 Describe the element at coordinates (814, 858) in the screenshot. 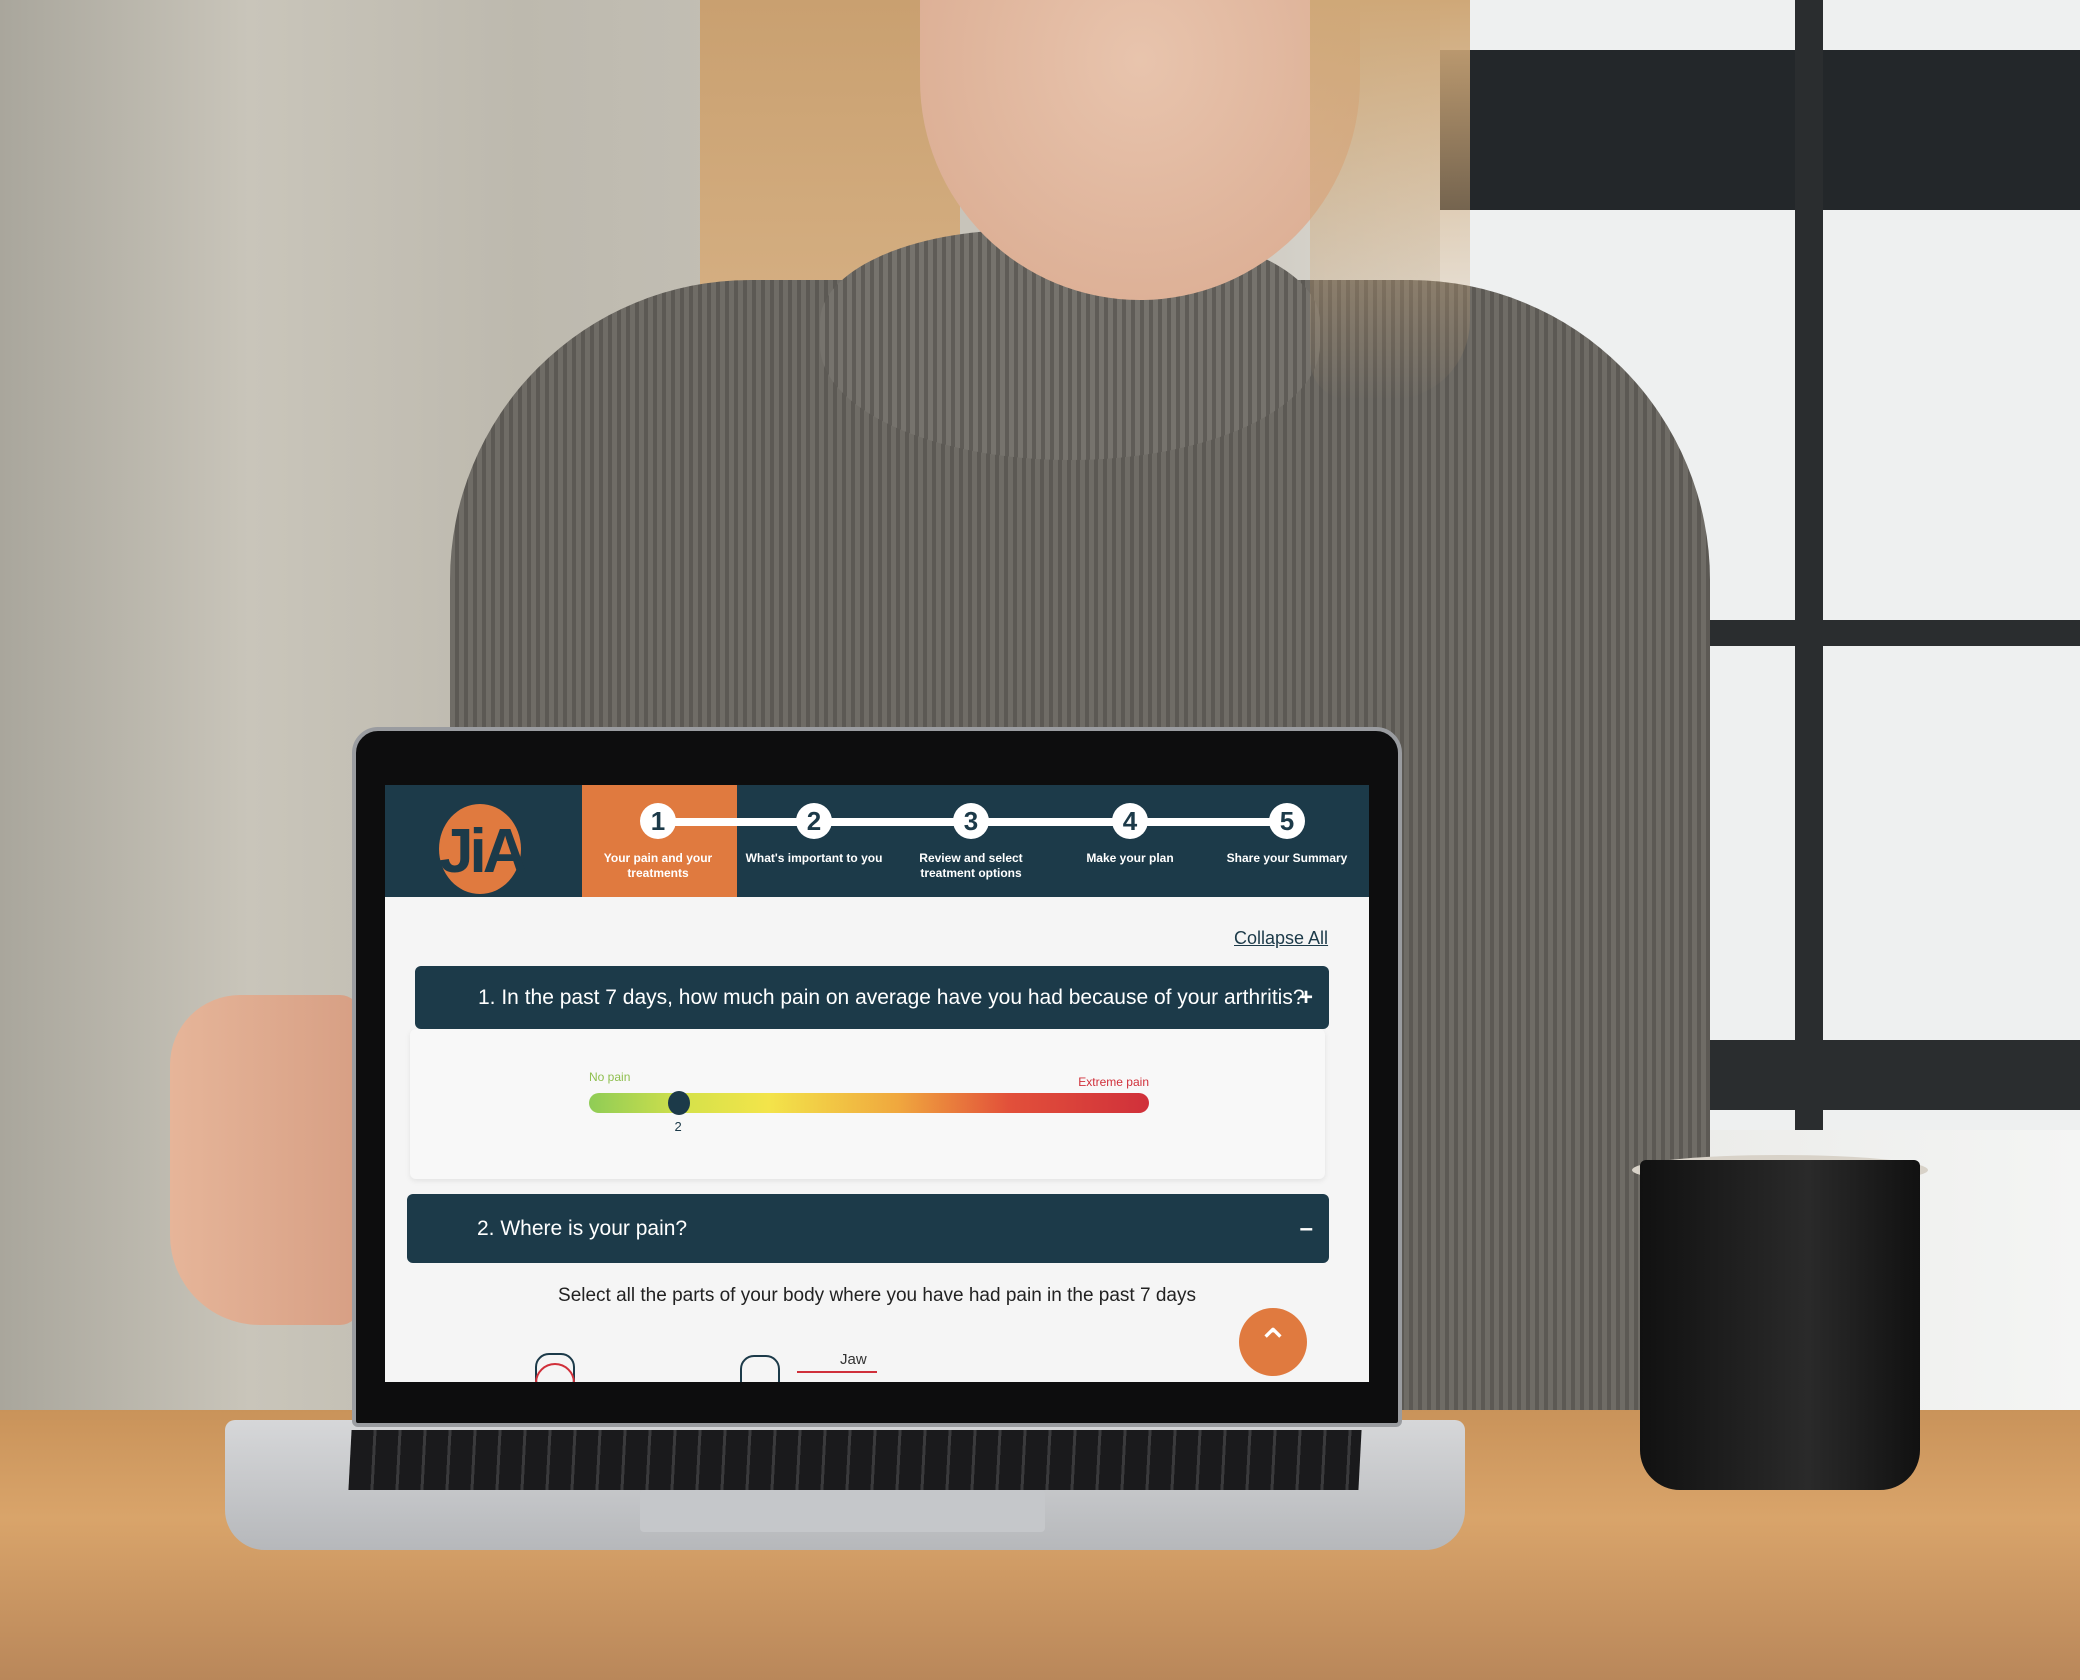

I see `step-label: What's important to you` at that location.